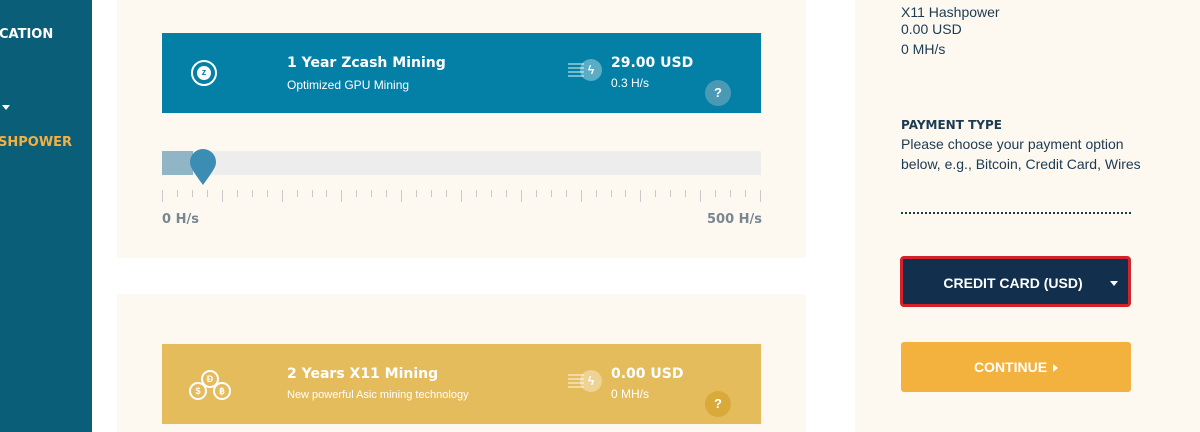 The width and height of the screenshot is (1200, 432). I want to click on slider-ticks, so click(461, 197).